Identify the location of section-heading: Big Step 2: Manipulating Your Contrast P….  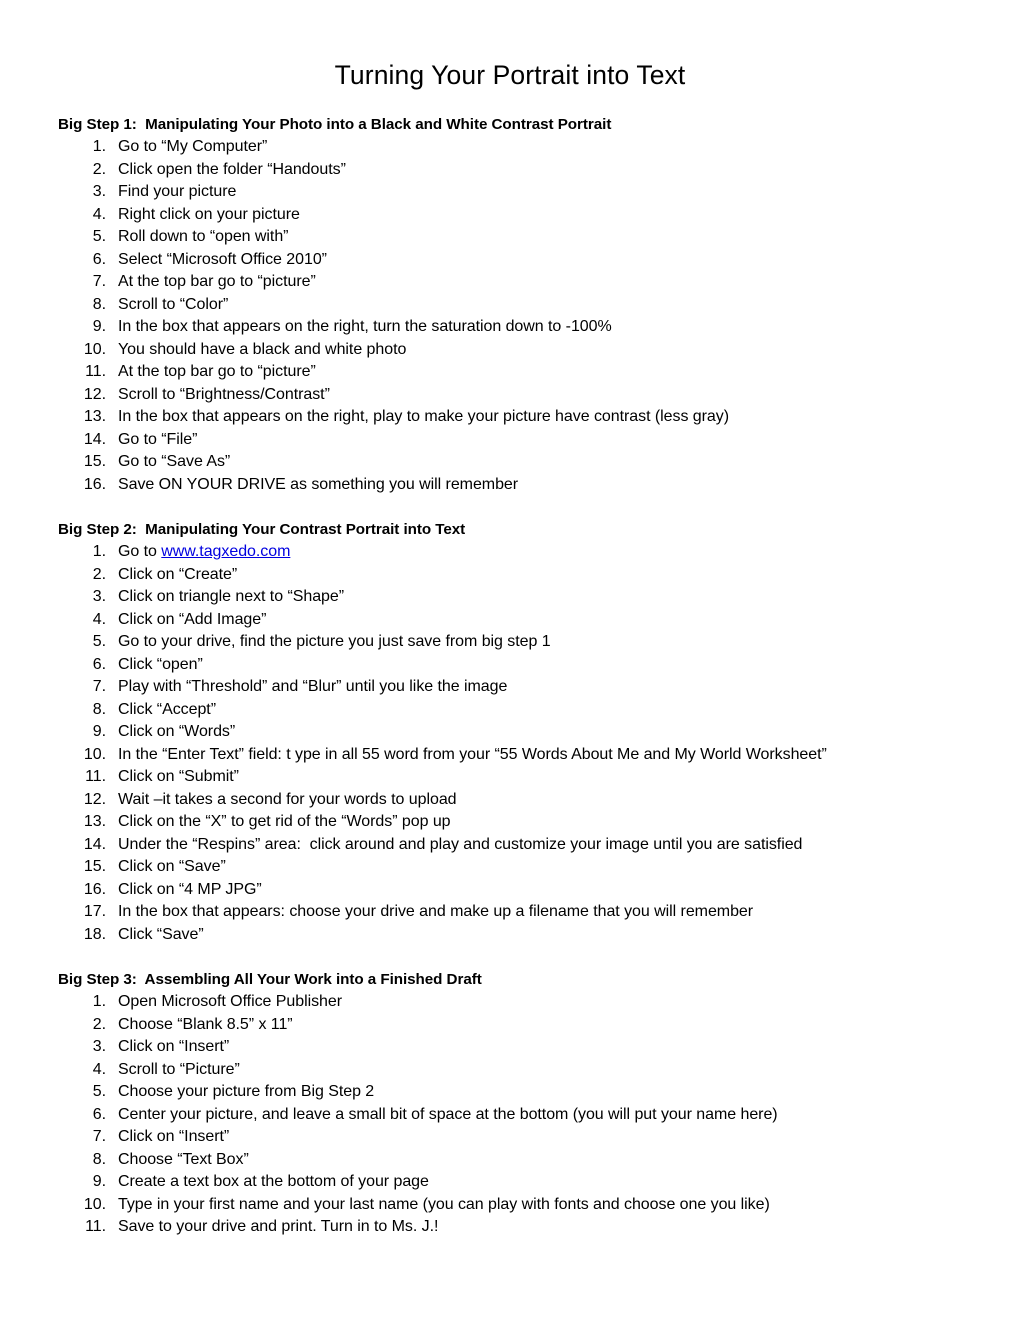
(262, 529).